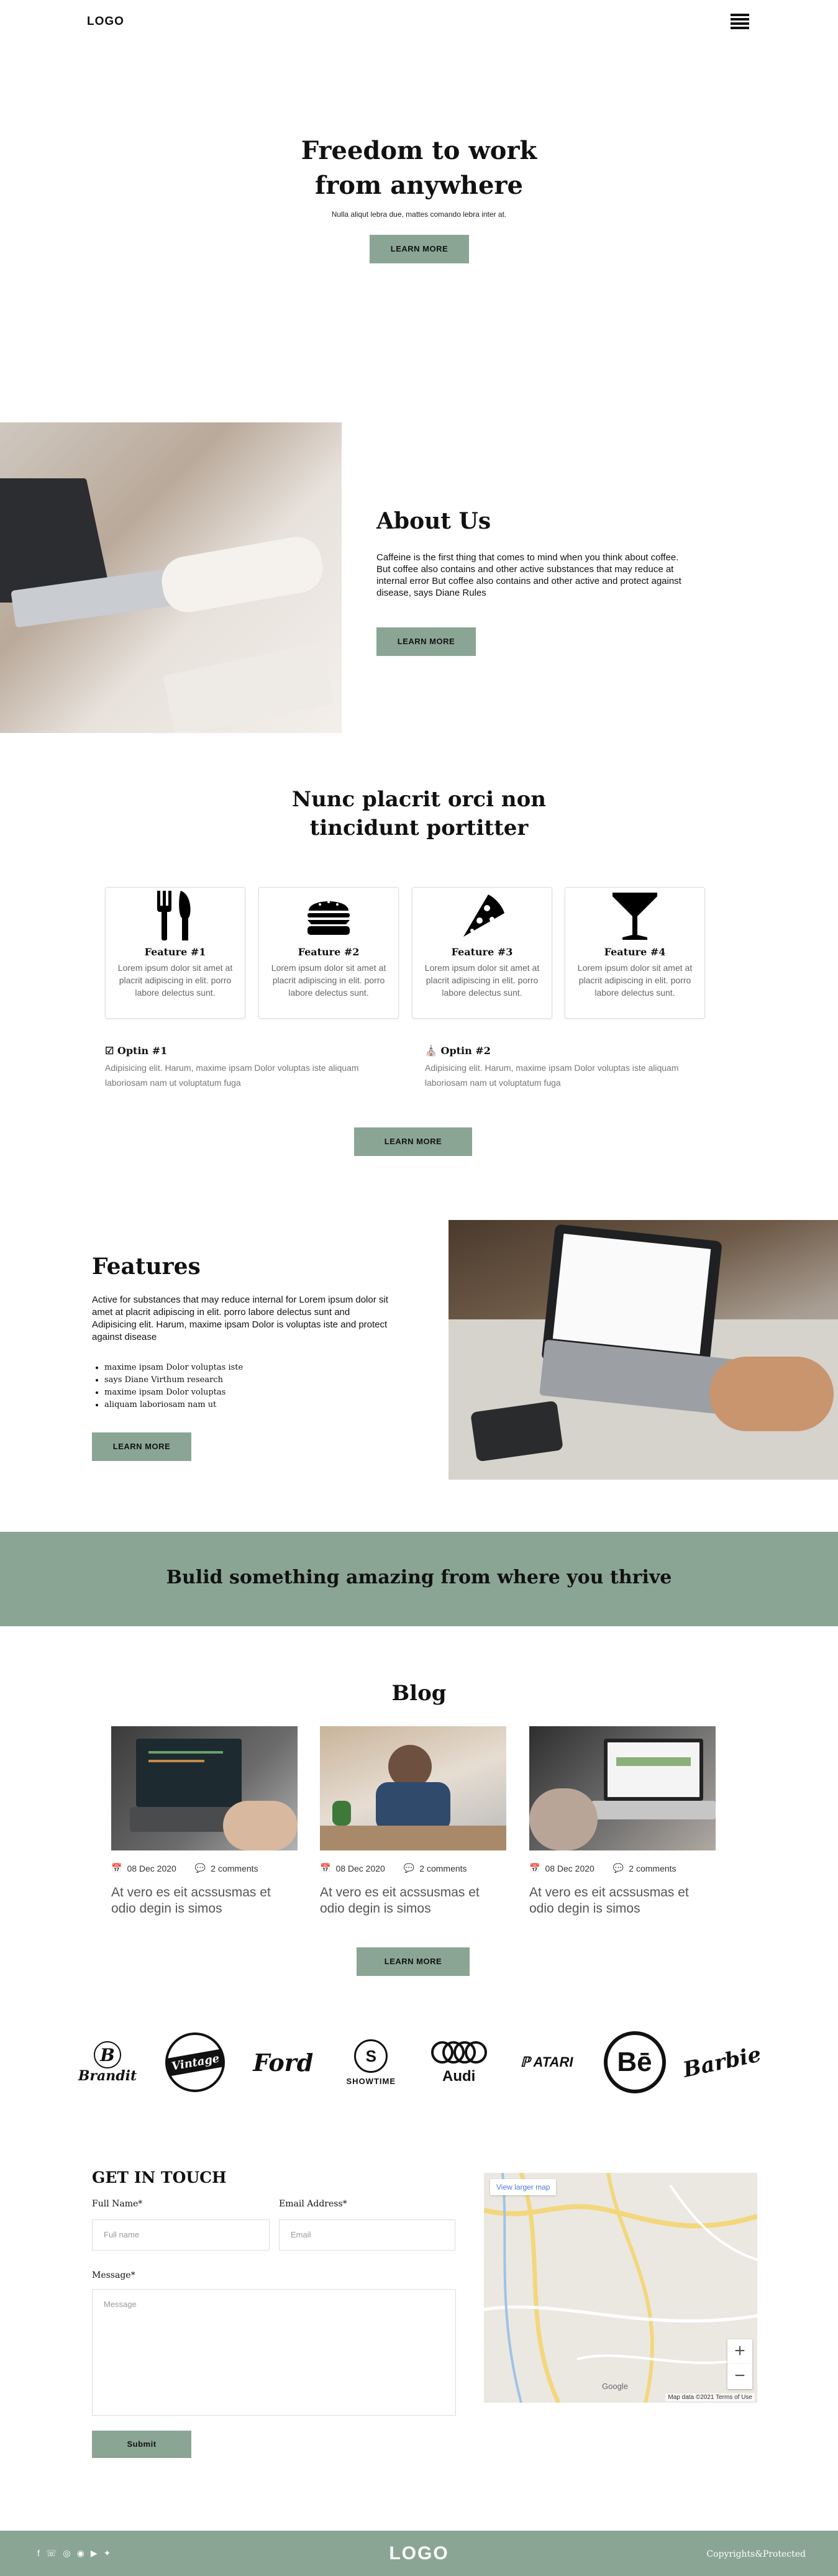  I want to click on blog-learn-more-button: LEARN MORE, so click(413, 1961).